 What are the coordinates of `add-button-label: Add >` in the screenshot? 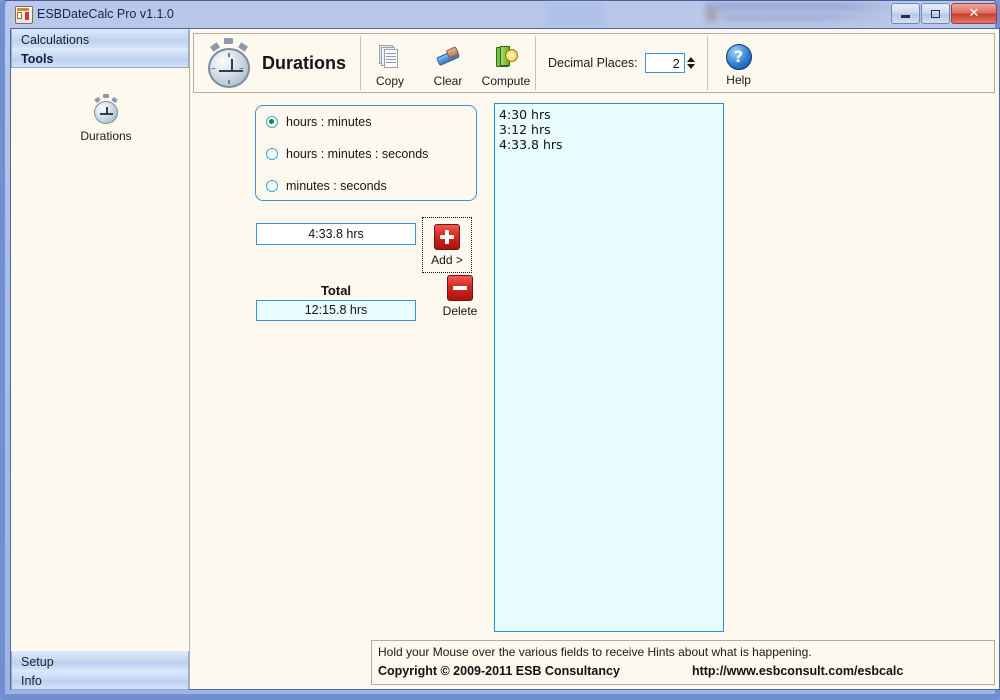 It's located at (447, 259).